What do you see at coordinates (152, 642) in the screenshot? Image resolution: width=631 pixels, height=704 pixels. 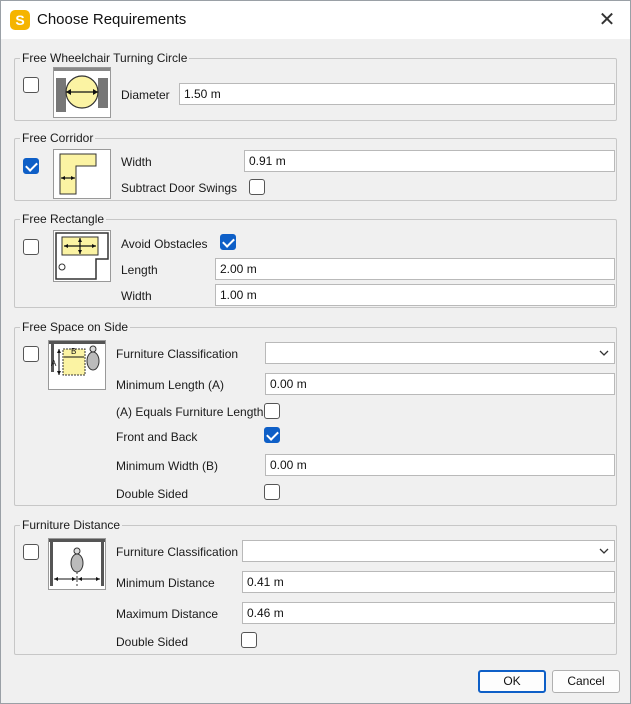 I see `distance-double-sided-label: Double Sided` at bounding box center [152, 642].